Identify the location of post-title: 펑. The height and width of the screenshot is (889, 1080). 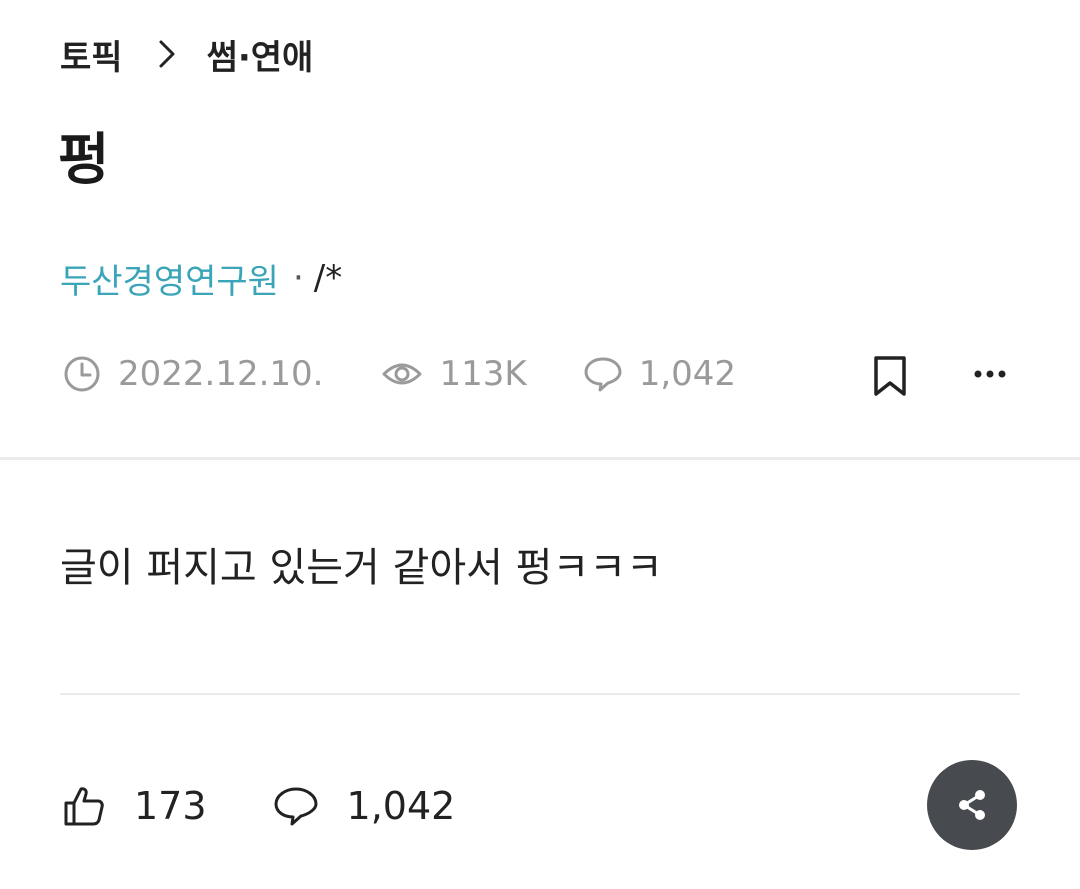
(84, 160).